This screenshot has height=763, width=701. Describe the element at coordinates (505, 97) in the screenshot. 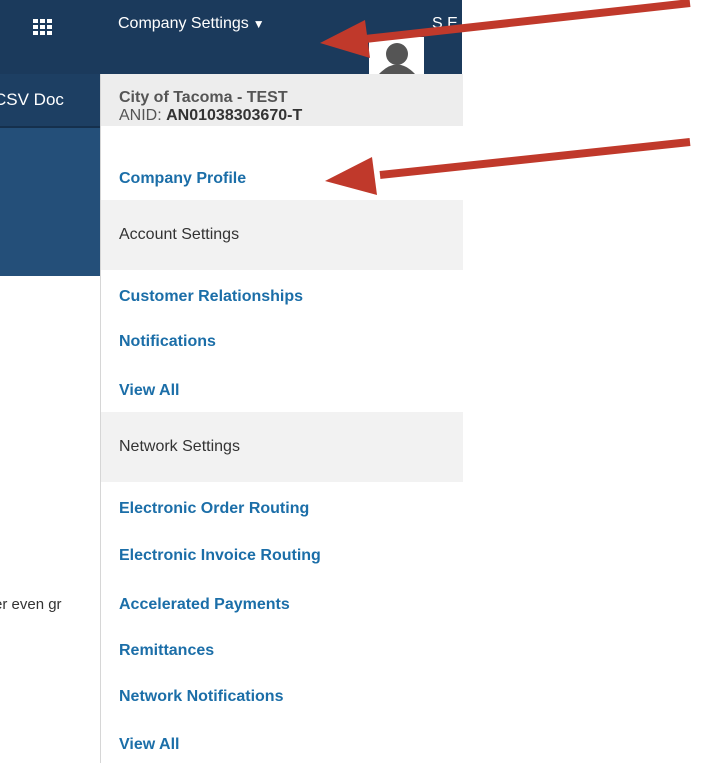

I see `annotation-arrows` at that location.